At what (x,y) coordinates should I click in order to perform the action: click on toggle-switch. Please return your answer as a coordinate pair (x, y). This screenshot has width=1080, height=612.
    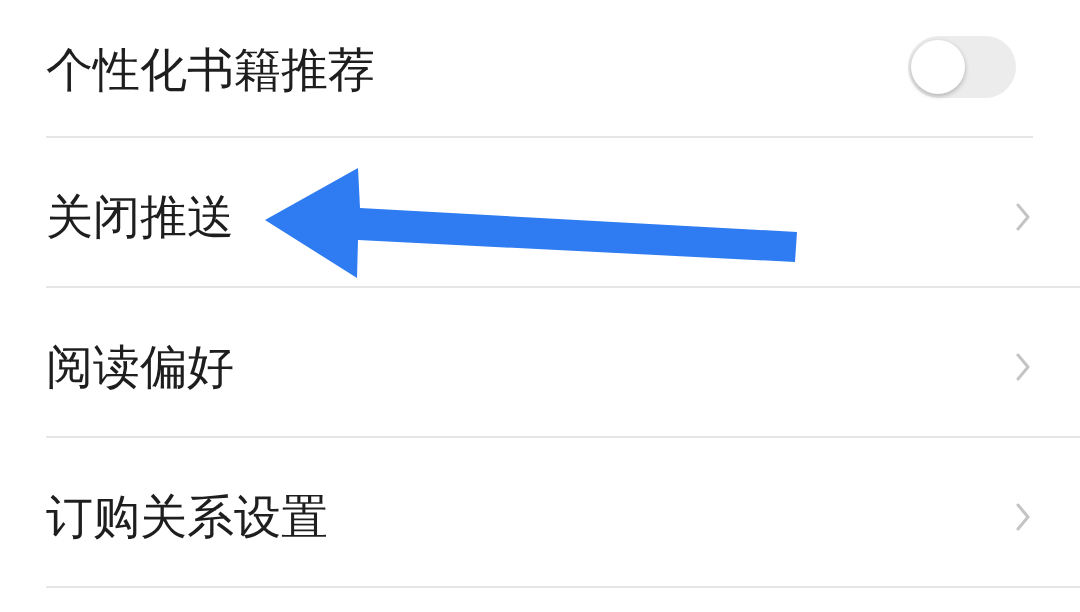
    Looking at the image, I should click on (962, 67).